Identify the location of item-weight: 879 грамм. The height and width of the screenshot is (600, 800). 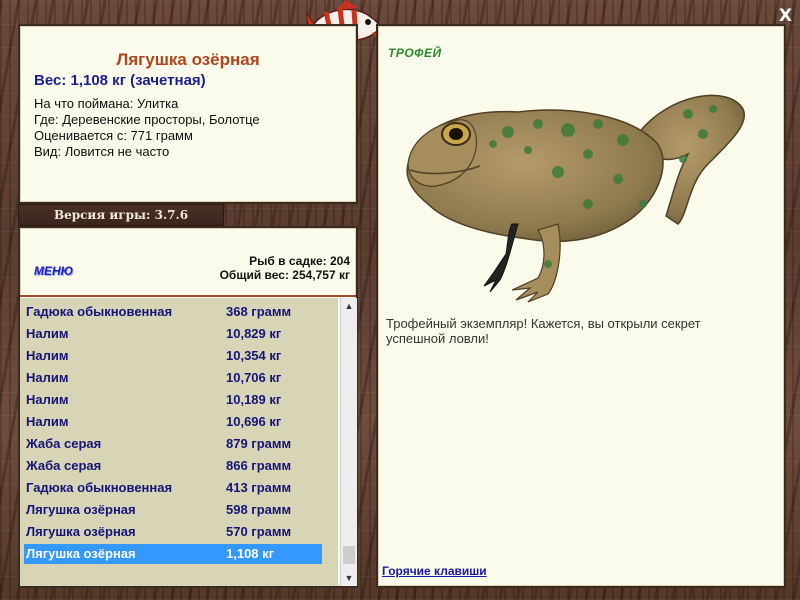
(259, 443).